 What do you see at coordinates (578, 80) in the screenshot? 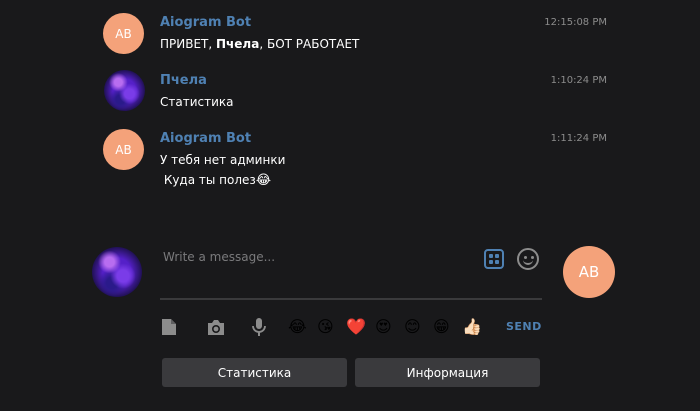
I see `message-time: 1:10:24 PM` at bounding box center [578, 80].